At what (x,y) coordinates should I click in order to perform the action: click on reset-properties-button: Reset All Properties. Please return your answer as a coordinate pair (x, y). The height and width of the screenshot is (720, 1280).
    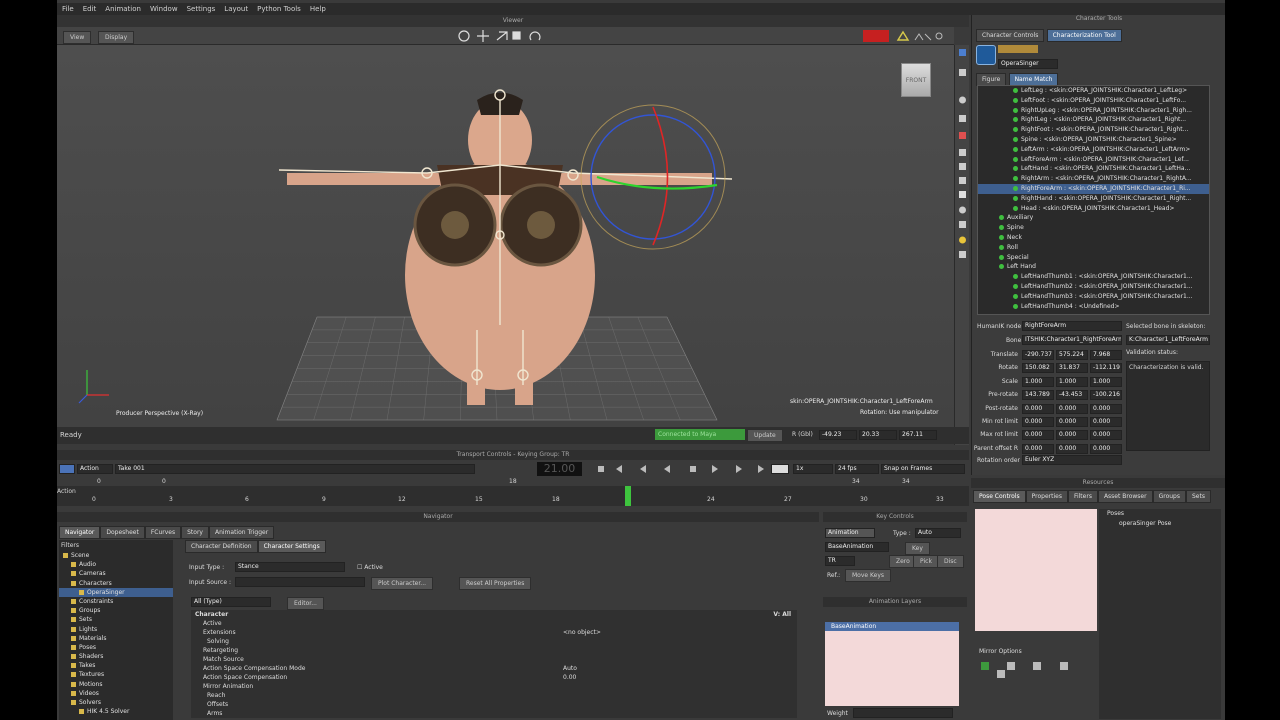
    Looking at the image, I should click on (495, 583).